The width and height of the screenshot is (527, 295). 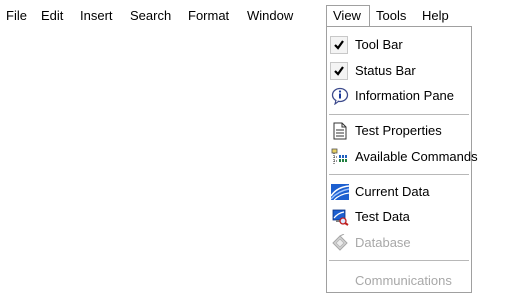 I want to click on menu-item-database: Database, so click(x=399, y=243).